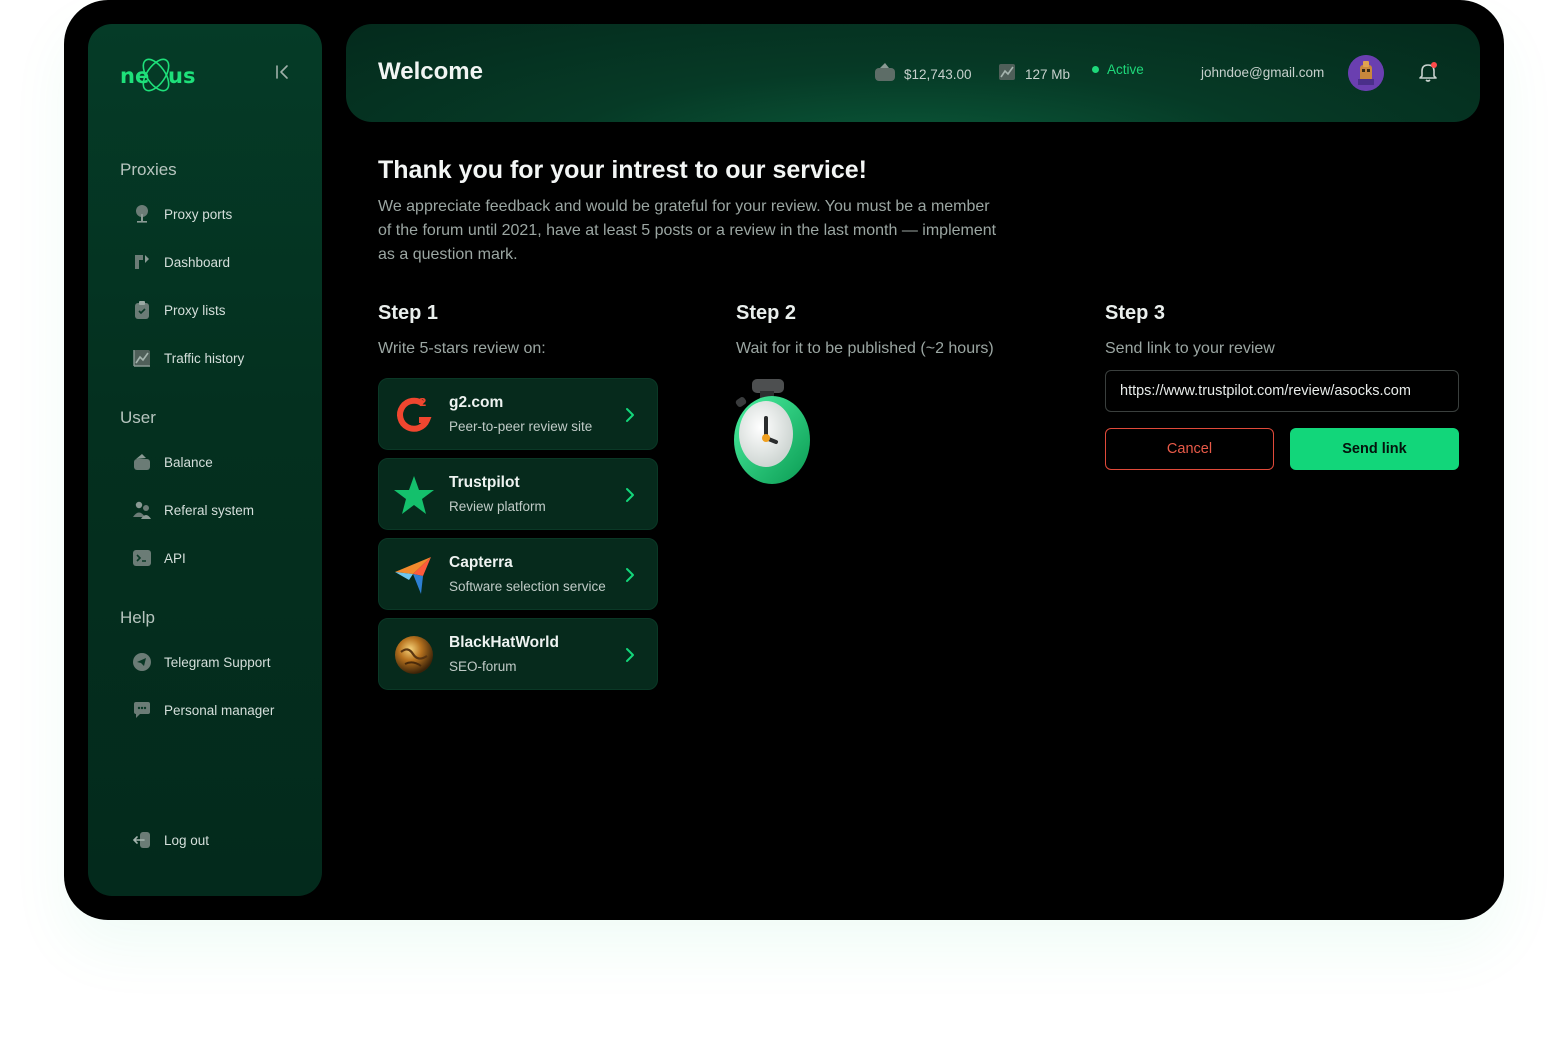  What do you see at coordinates (518, 574) in the screenshot?
I see `site-card-capterra: Capterra Software selection service` at bounding box center [518, 574].